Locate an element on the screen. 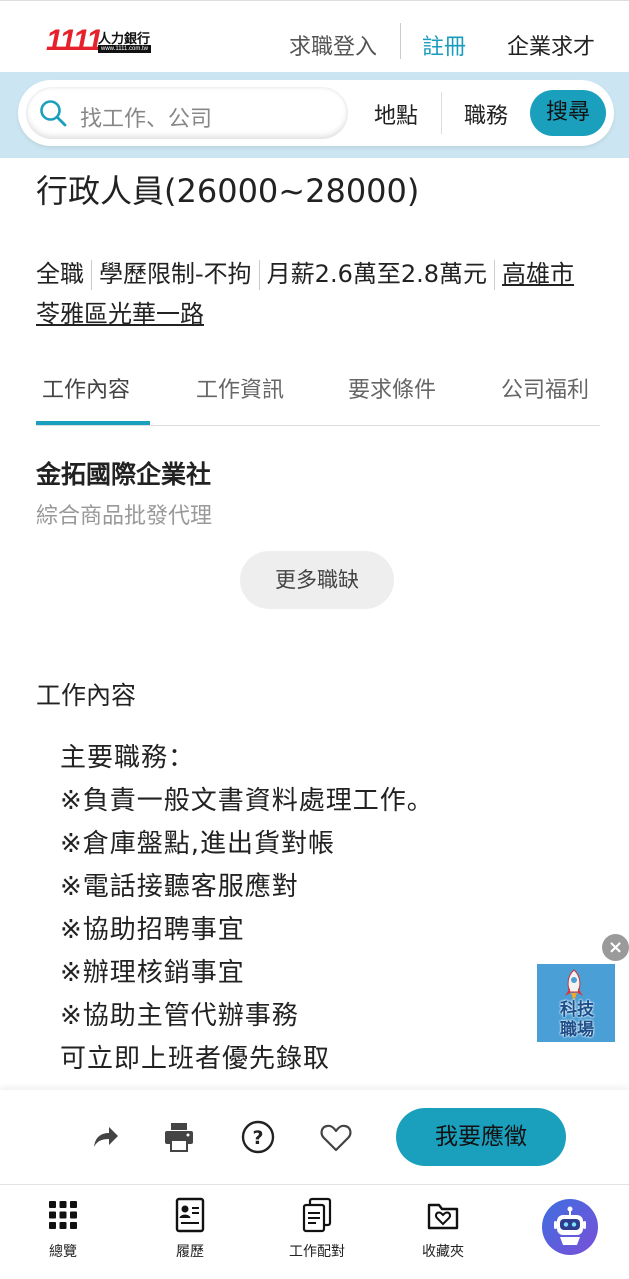 This screenshot has height=1279, width=629. description-line: 可立即上班者優先錄取 is located at coordinates (195, 1059).